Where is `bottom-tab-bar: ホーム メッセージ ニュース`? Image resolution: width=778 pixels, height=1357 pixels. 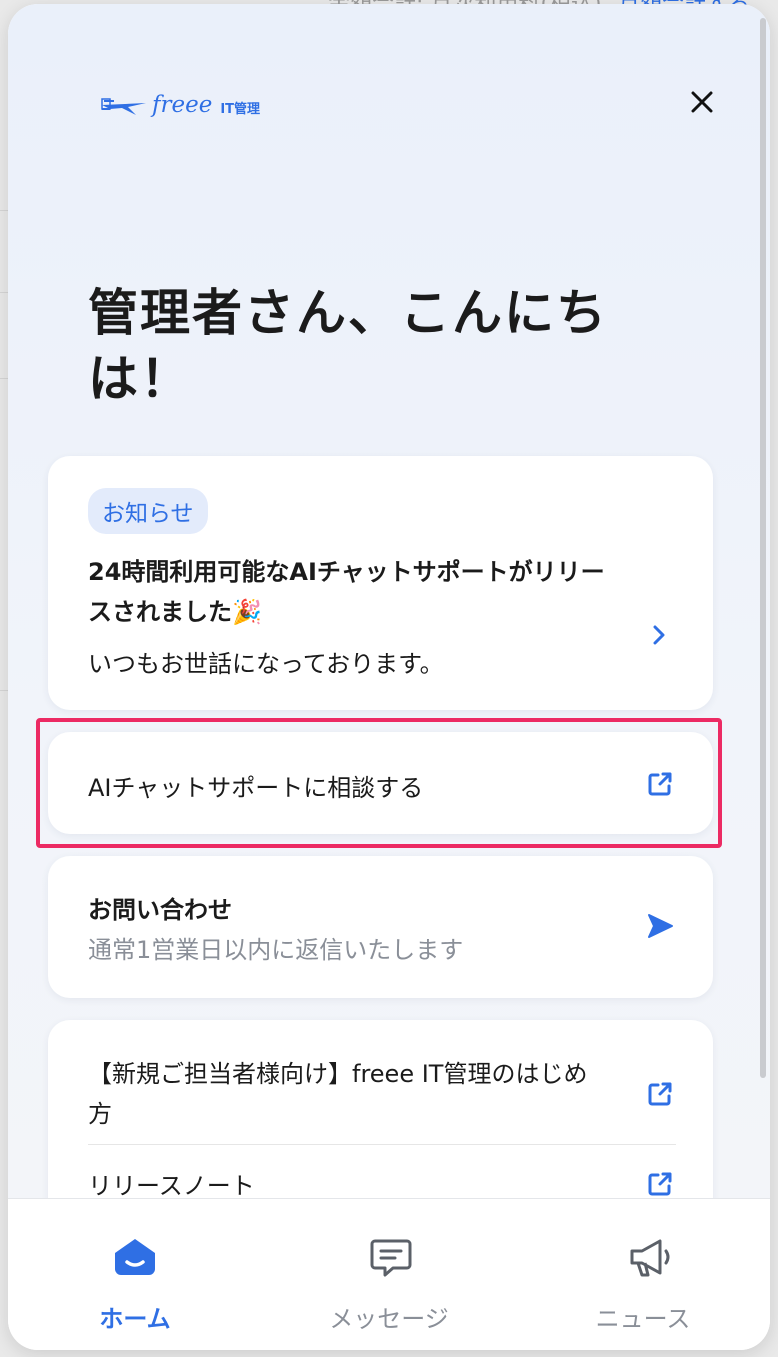
bottom-tab-bar: ホーム メッセージ ニュース is located at coordinates (389, 1274).